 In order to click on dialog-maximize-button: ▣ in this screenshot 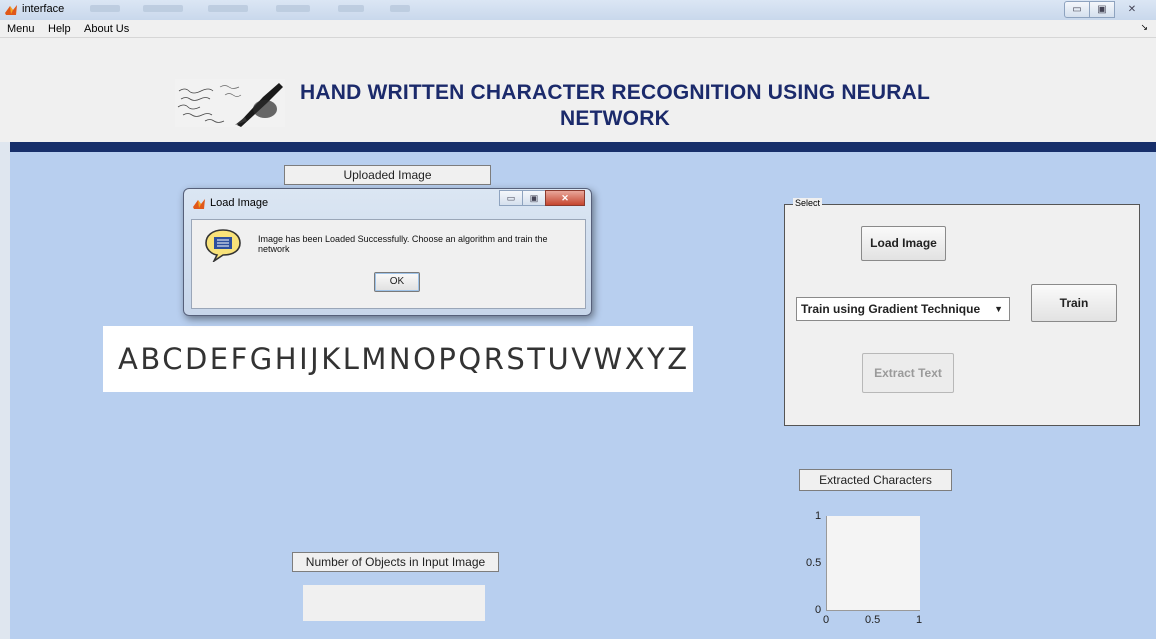, I will do `click(534, 198)`.